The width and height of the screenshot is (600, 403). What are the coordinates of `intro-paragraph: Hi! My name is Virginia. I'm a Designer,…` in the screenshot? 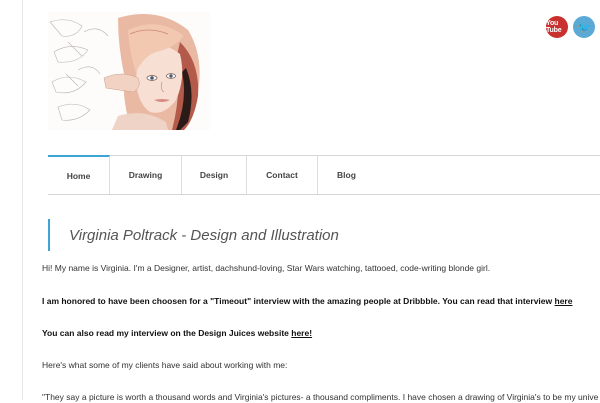 It's located at (266, 268).